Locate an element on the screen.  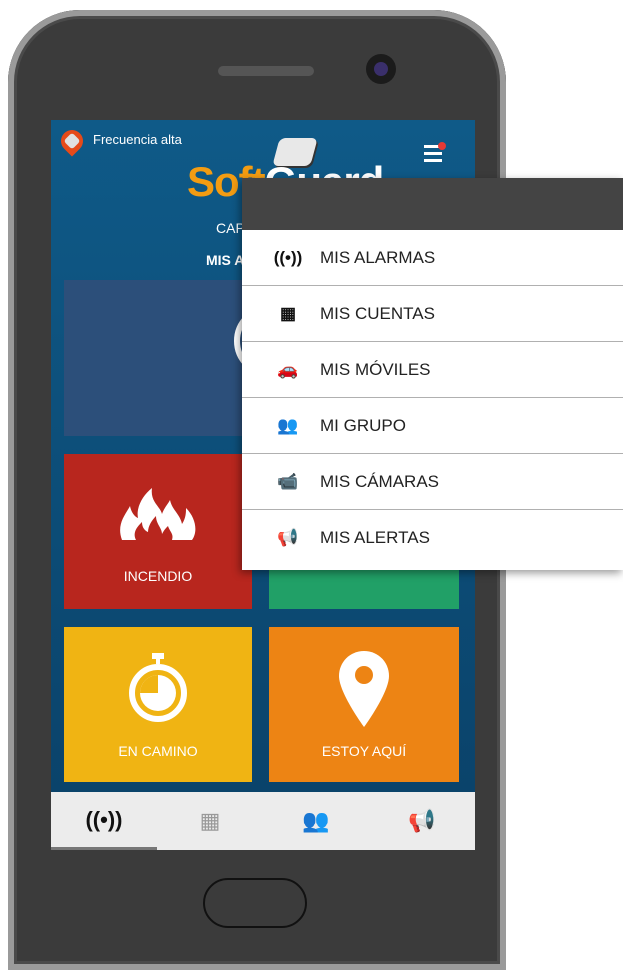
menu-item-mis-moviles: 🚗 MIS MÓVILES is located at coordinates (432, 370).